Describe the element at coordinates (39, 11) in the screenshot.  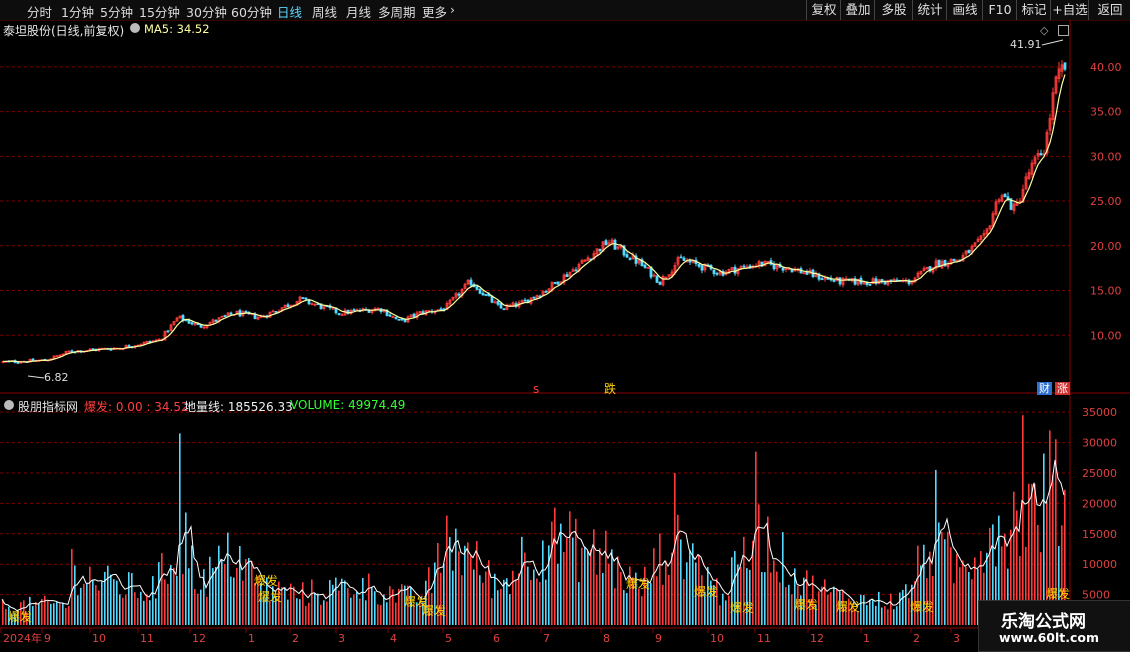
I see `period-tab-0: 分时` at that location.